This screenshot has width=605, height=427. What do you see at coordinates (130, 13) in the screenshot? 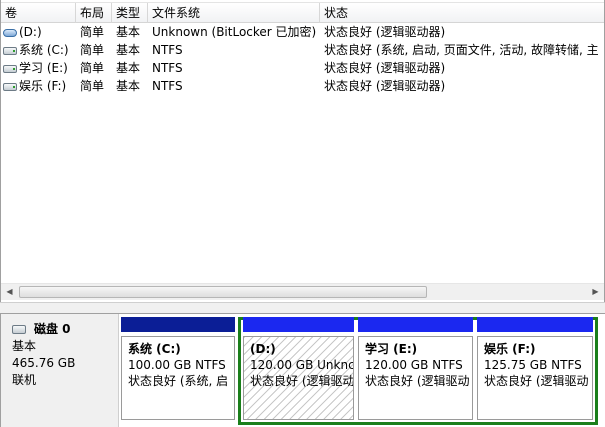
I see `column-header-type: 类型` at bounding box center [130, 13].